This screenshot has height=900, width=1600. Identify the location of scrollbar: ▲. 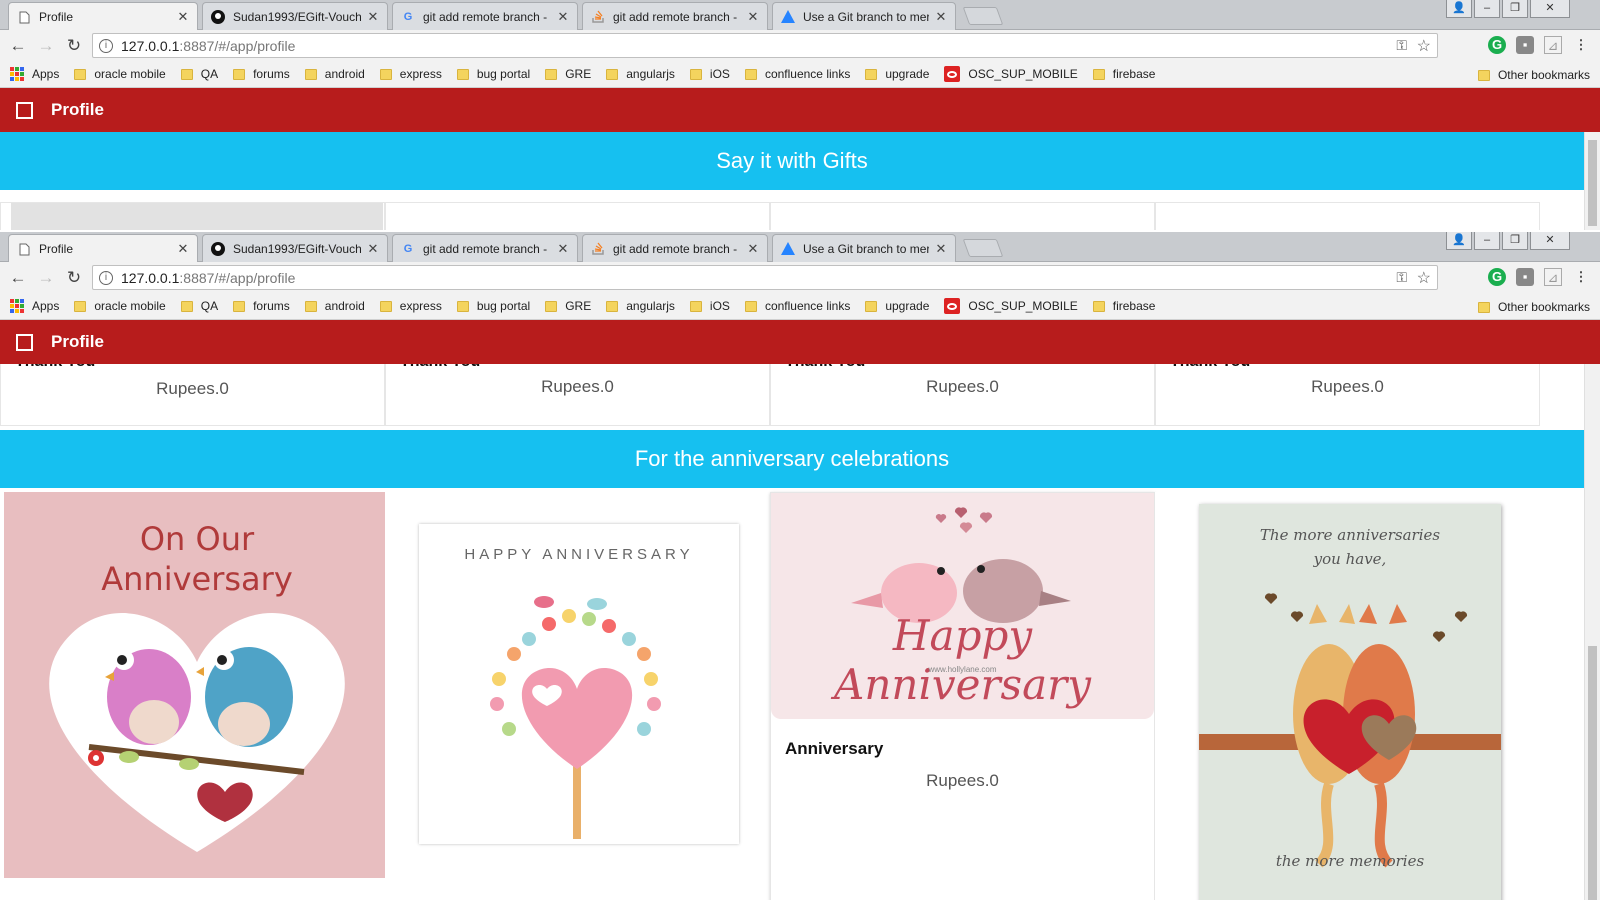
(1592, 628).